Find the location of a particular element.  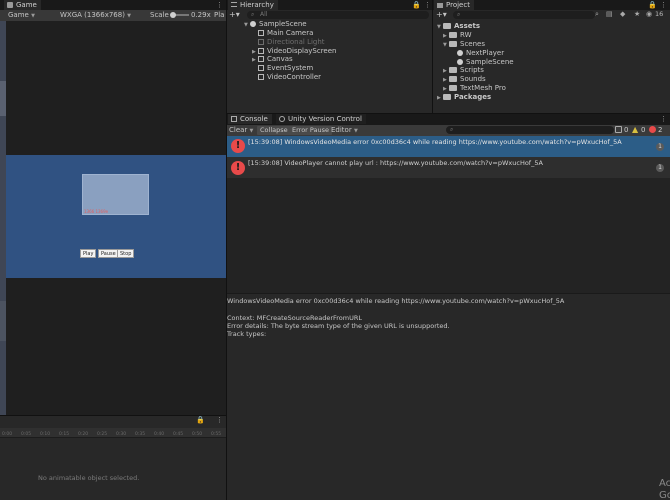

game-letterbox-top is located at coordinates (116, 88).